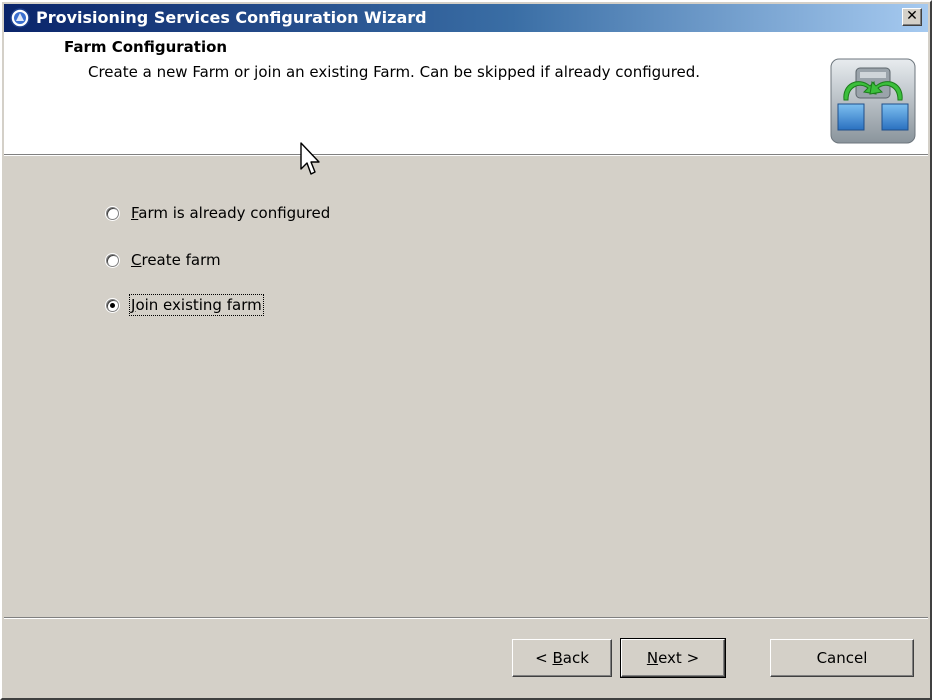  I want to click on option-label: Create farm, so click(176, 260).